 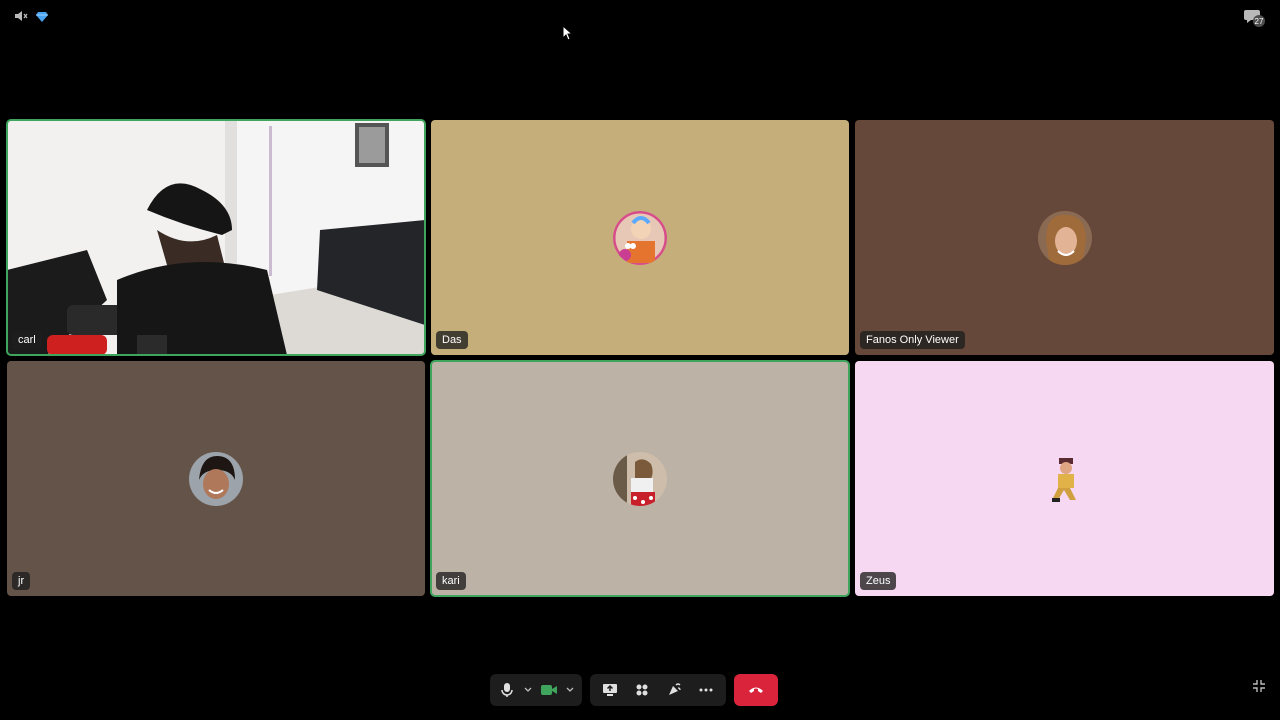 What do you see at coordinates (42, 16) in the screenshot?
I see `diamond-icon` at bounding box center [42, 16].